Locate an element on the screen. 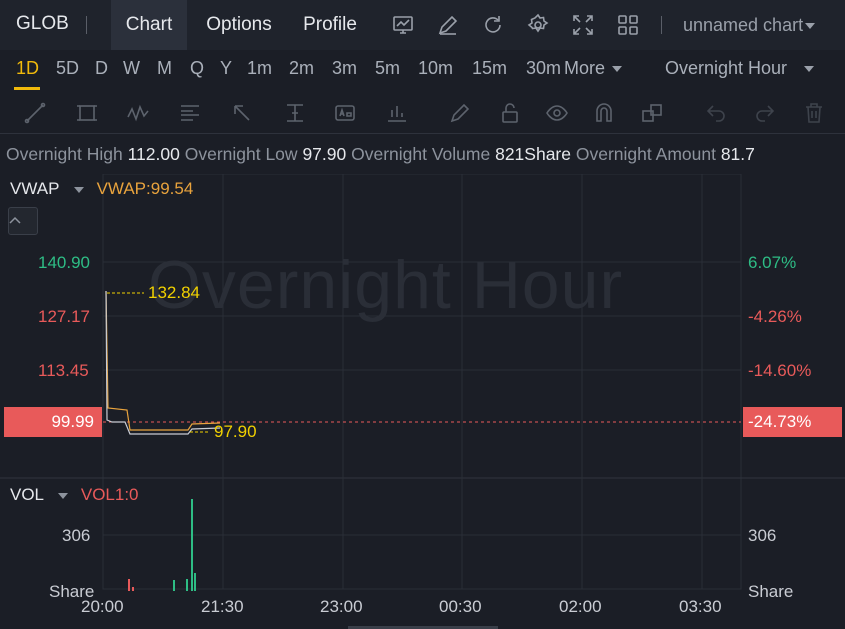 This screenshot has width=845, height=629. pattern-icon is located at coordinates (138, 113).